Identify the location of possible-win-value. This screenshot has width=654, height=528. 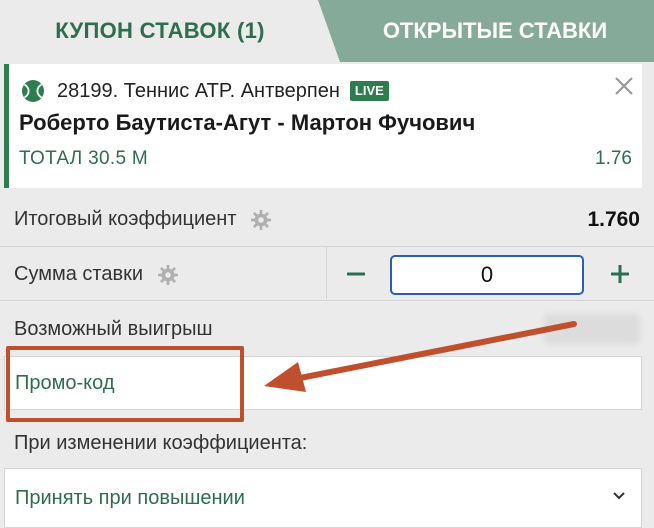
(592, 329).